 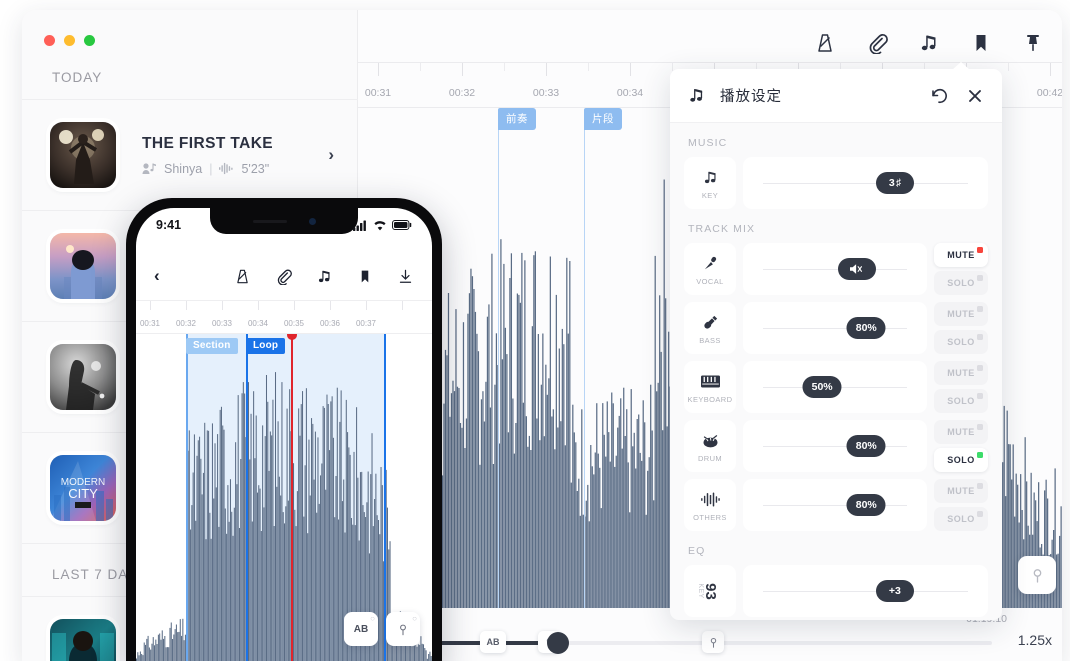 What do you see at coordinates (380, 225) in the screenshot?
I see `wifi-icon` at bounding box center [380, 225].